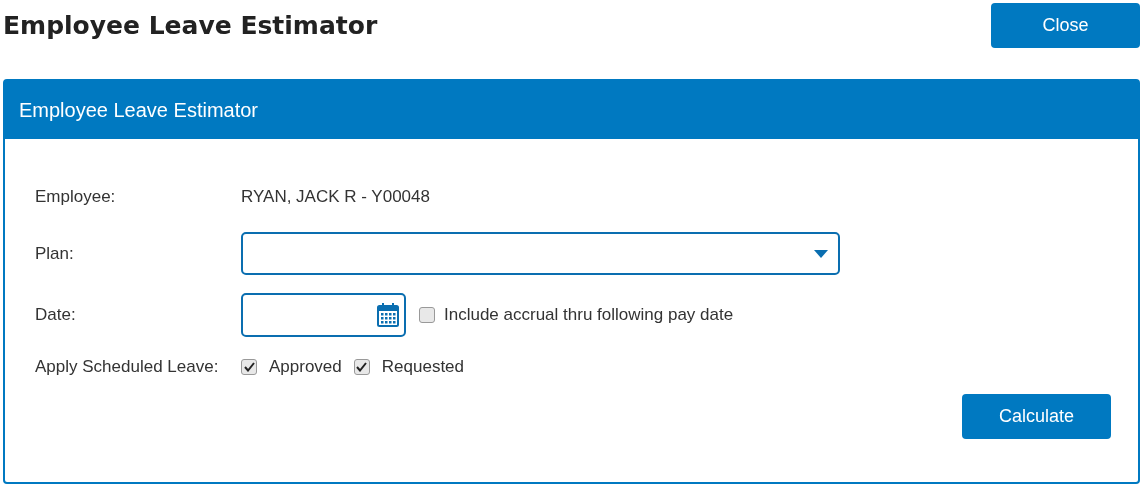 This screenshot has width=1144, height=488. Describe the element at coordinates (422, 367) in the screenshot. I see `checkbox-label: Requested` at that location.